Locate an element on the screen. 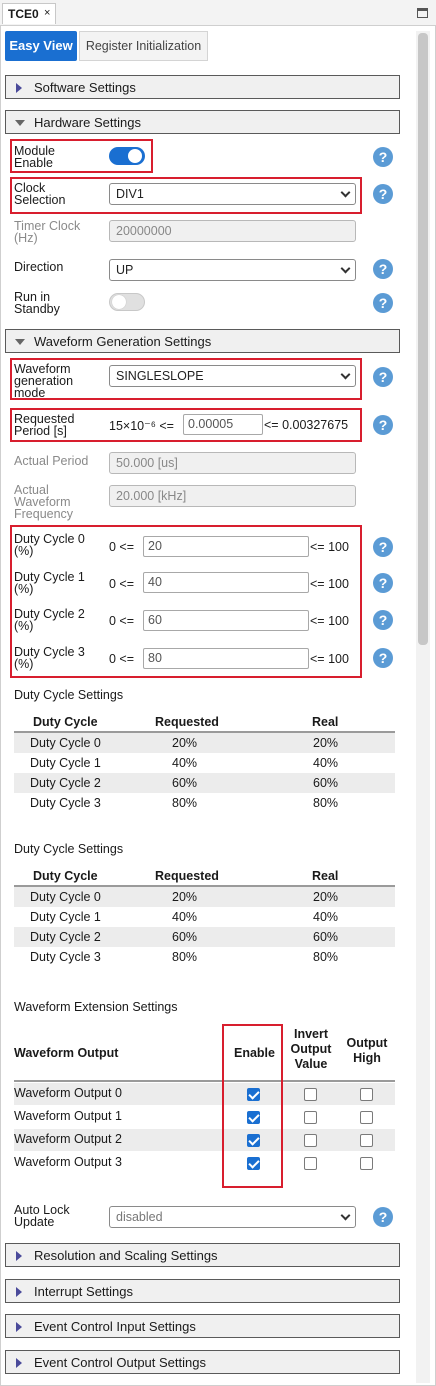 This screenshot has width=436, height=1386. waveform-mode-dropdown: SINGLESLOPE is located at coordinates (232, 376).